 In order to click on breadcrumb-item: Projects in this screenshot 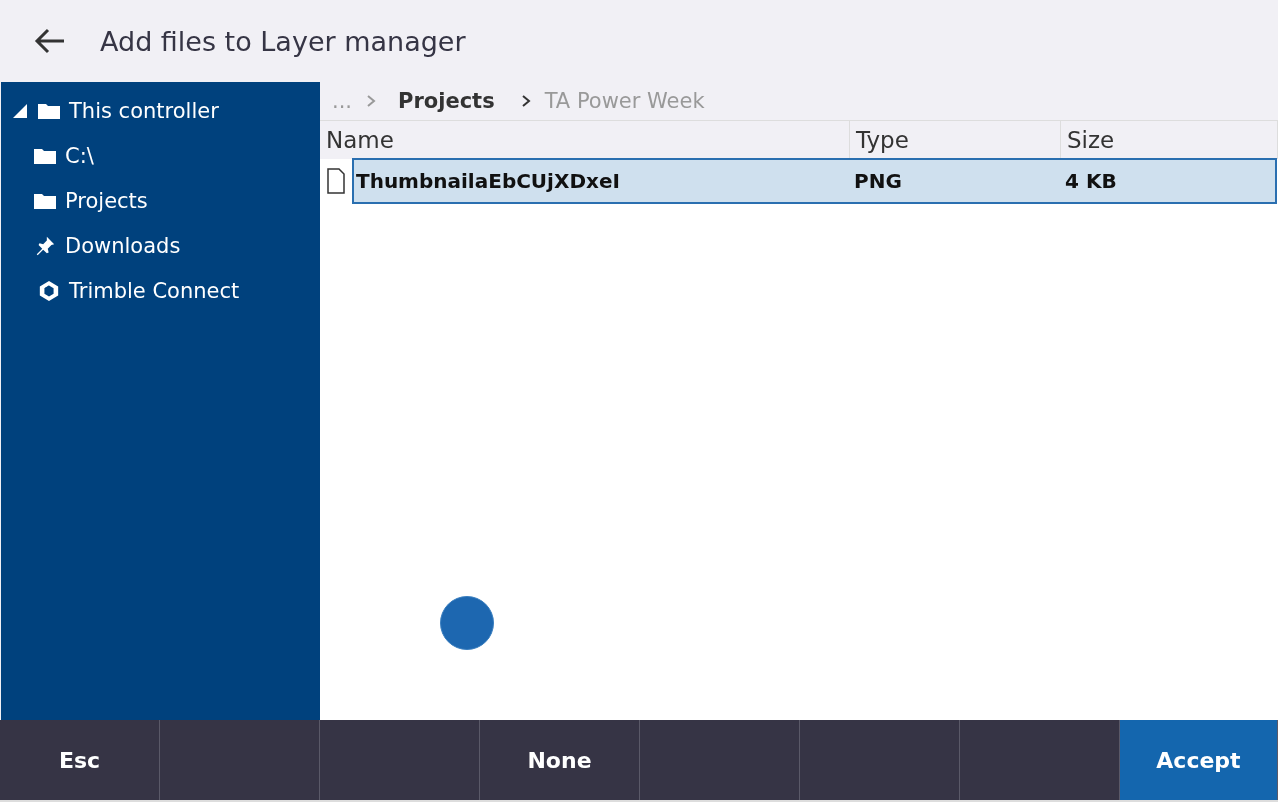, I will do `click(448, 101)`.